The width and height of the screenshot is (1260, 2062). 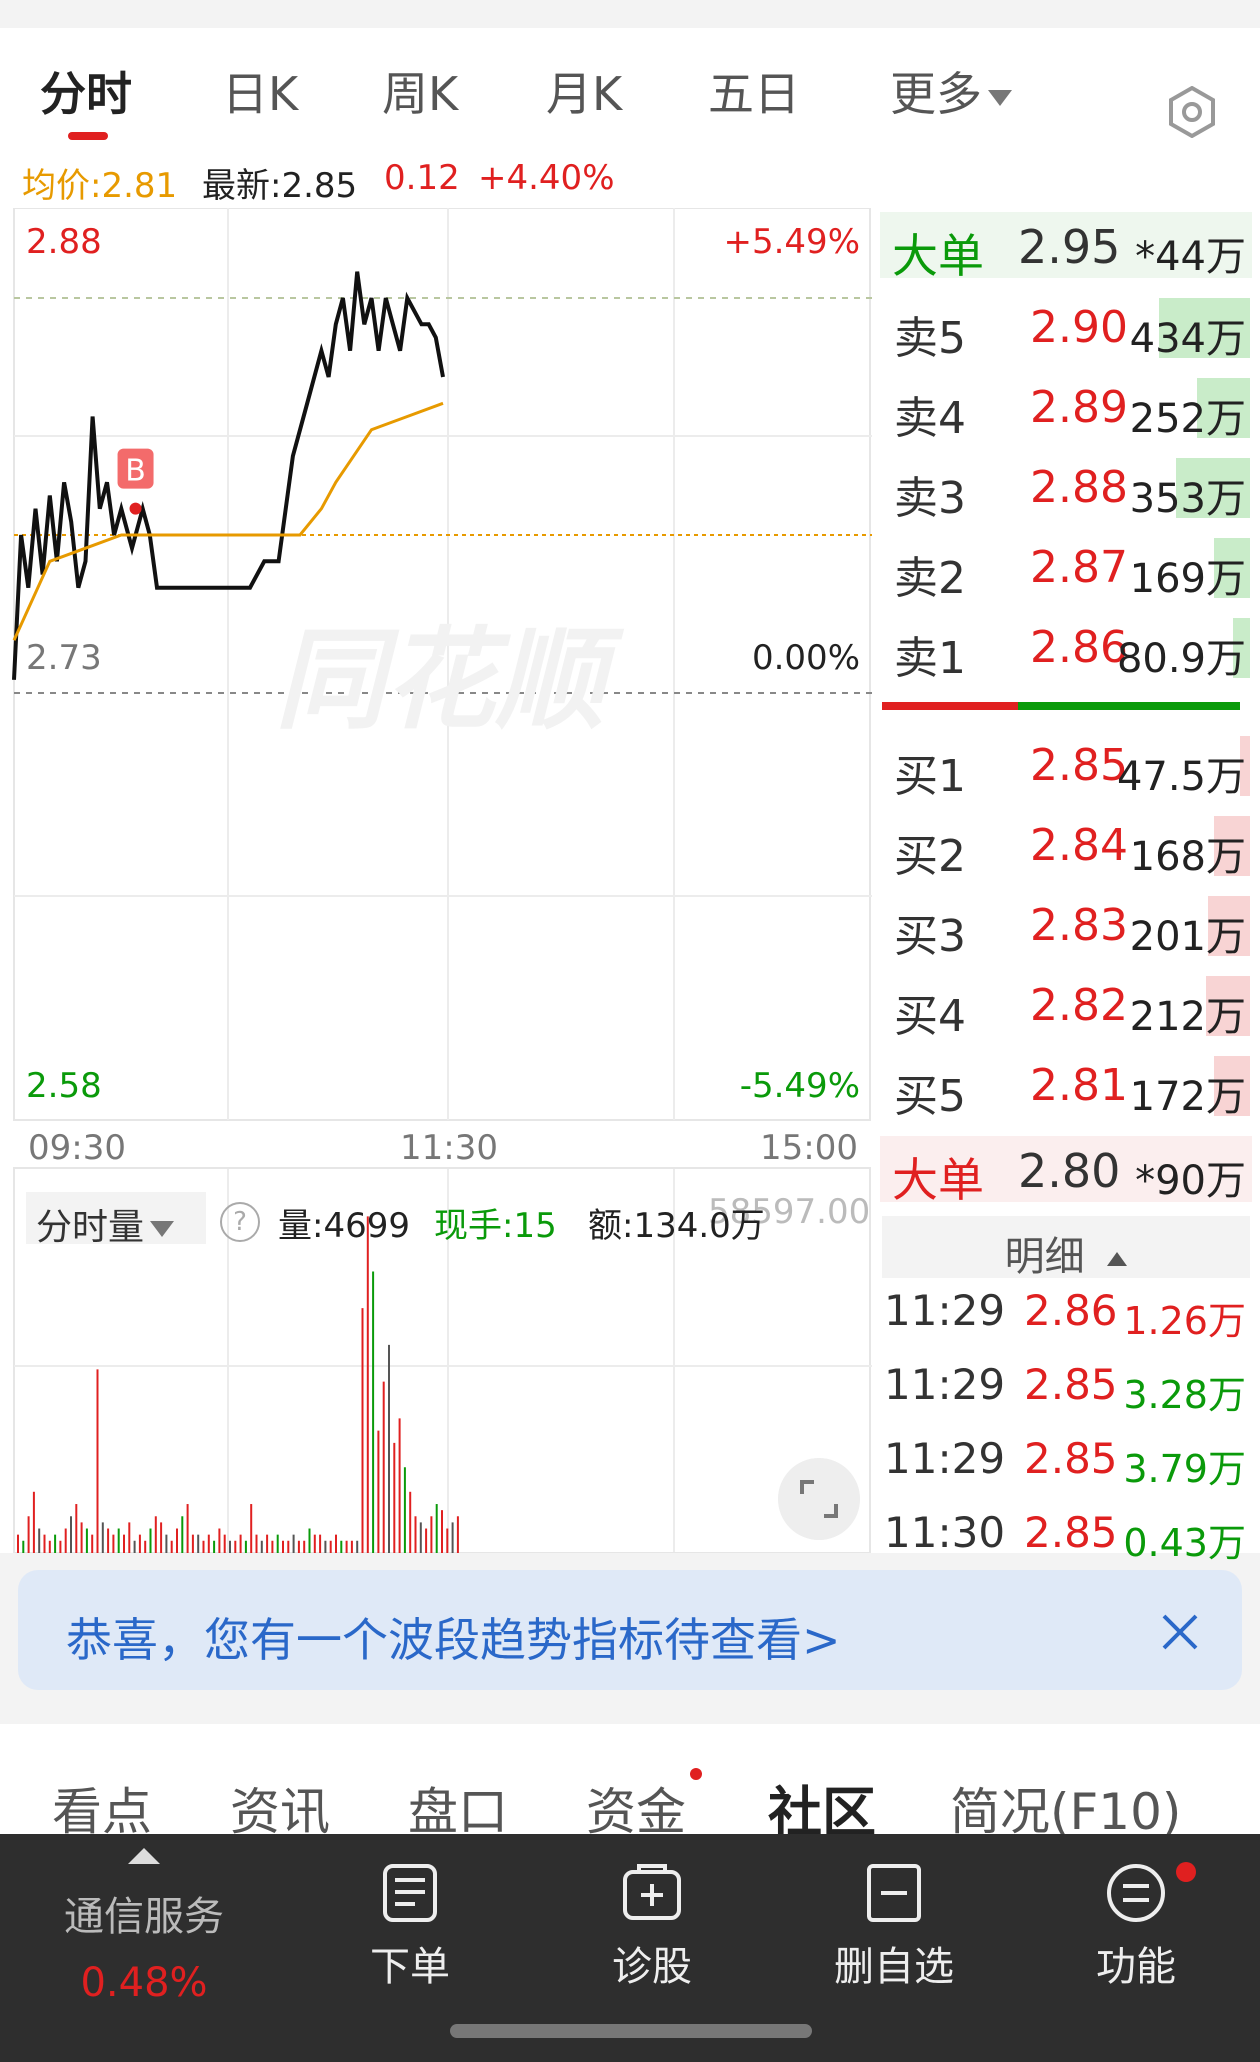 What do you see at coordinates (630, 177) in the screenshot?
I see `quote-summary: 均价:2.81 最新:2.85 0.12 +4.40%` at bounding box center [630, 177].